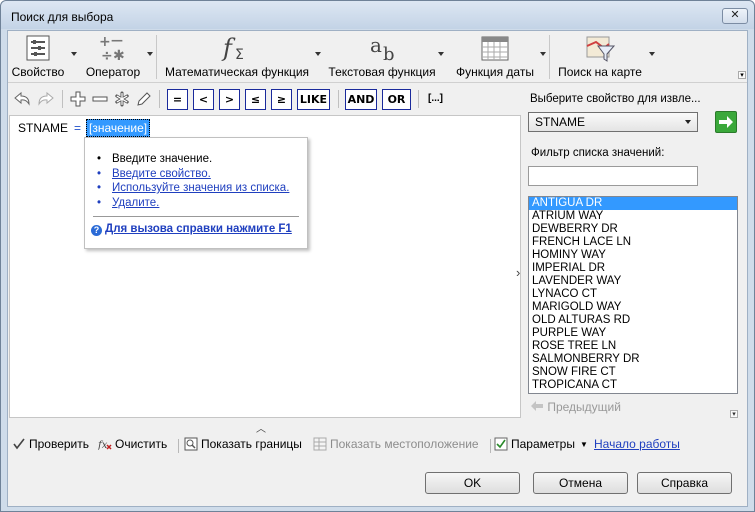  I want to click on hint-delete-link: Удалите., so click(193, 203).